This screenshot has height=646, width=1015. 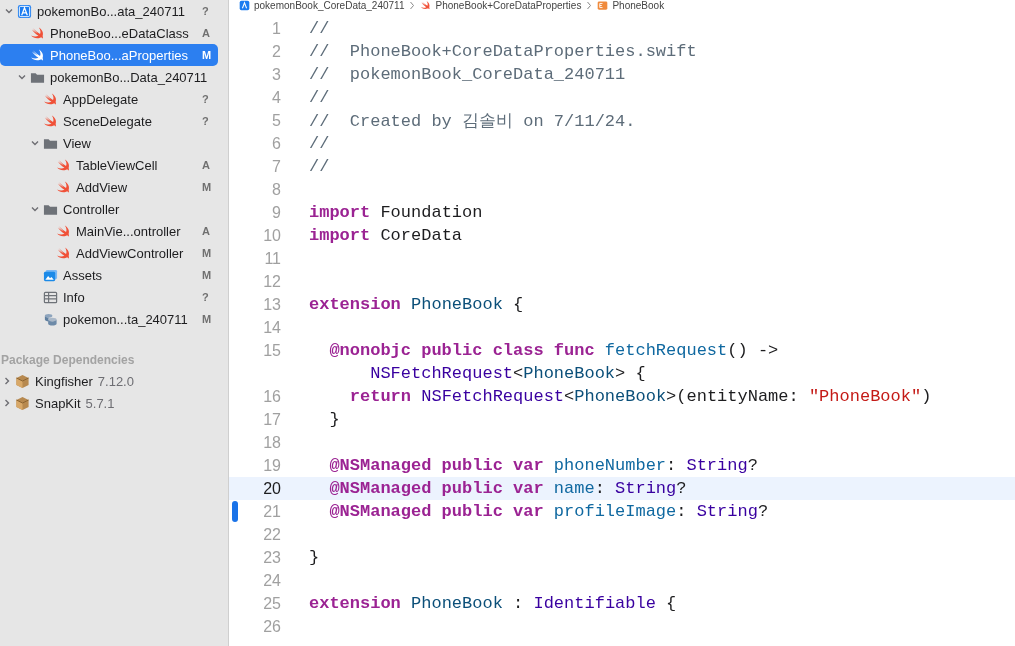 I want to click on code-line: import CoreData, so click(x=386, y=235).